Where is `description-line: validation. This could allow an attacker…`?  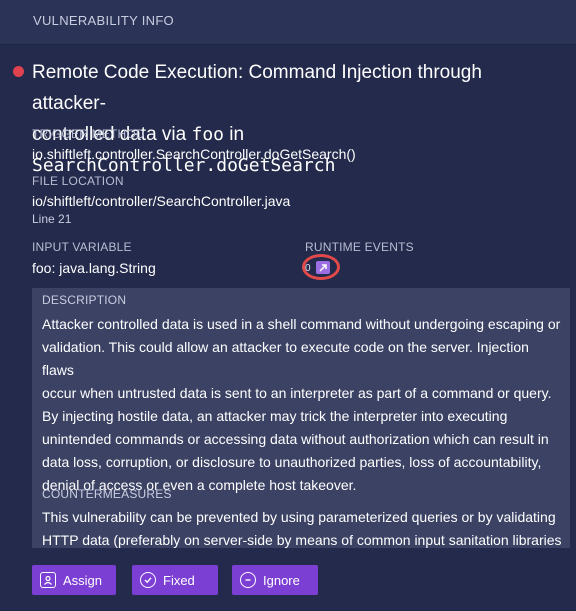
description-line: validation. This could allow an attacker… is located at coordinates (285, 358).